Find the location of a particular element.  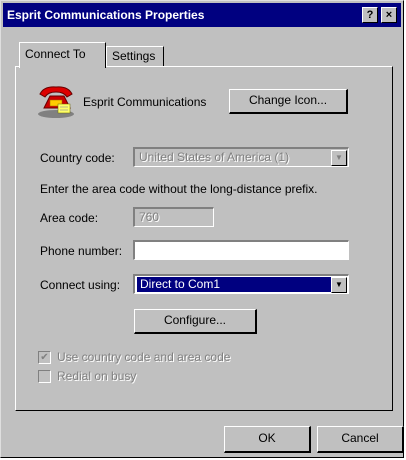

help-button: ? is located at coordinates (370, 15).